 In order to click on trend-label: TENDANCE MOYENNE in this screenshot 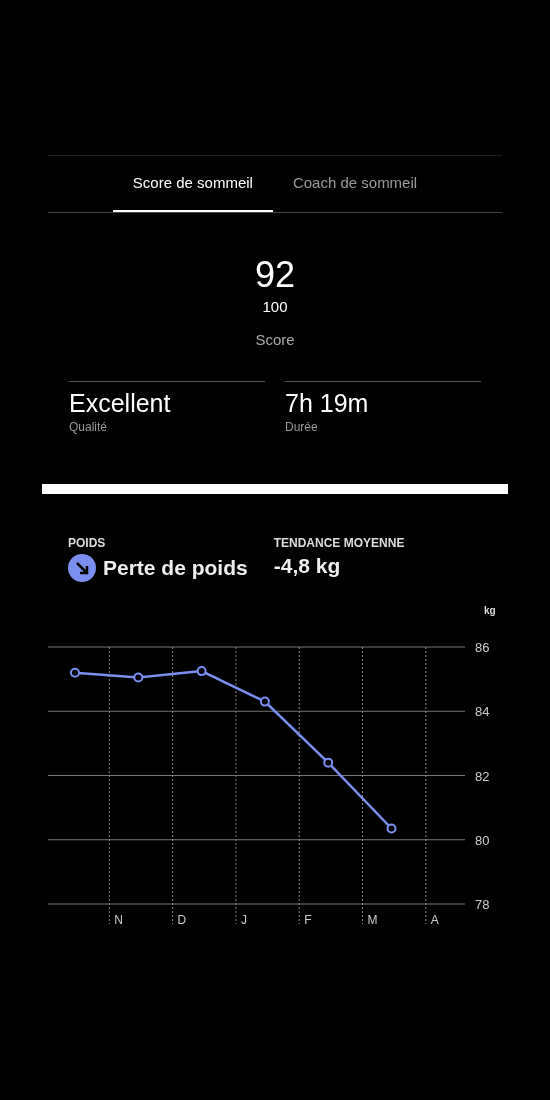, I will do `click(339, 543)`.